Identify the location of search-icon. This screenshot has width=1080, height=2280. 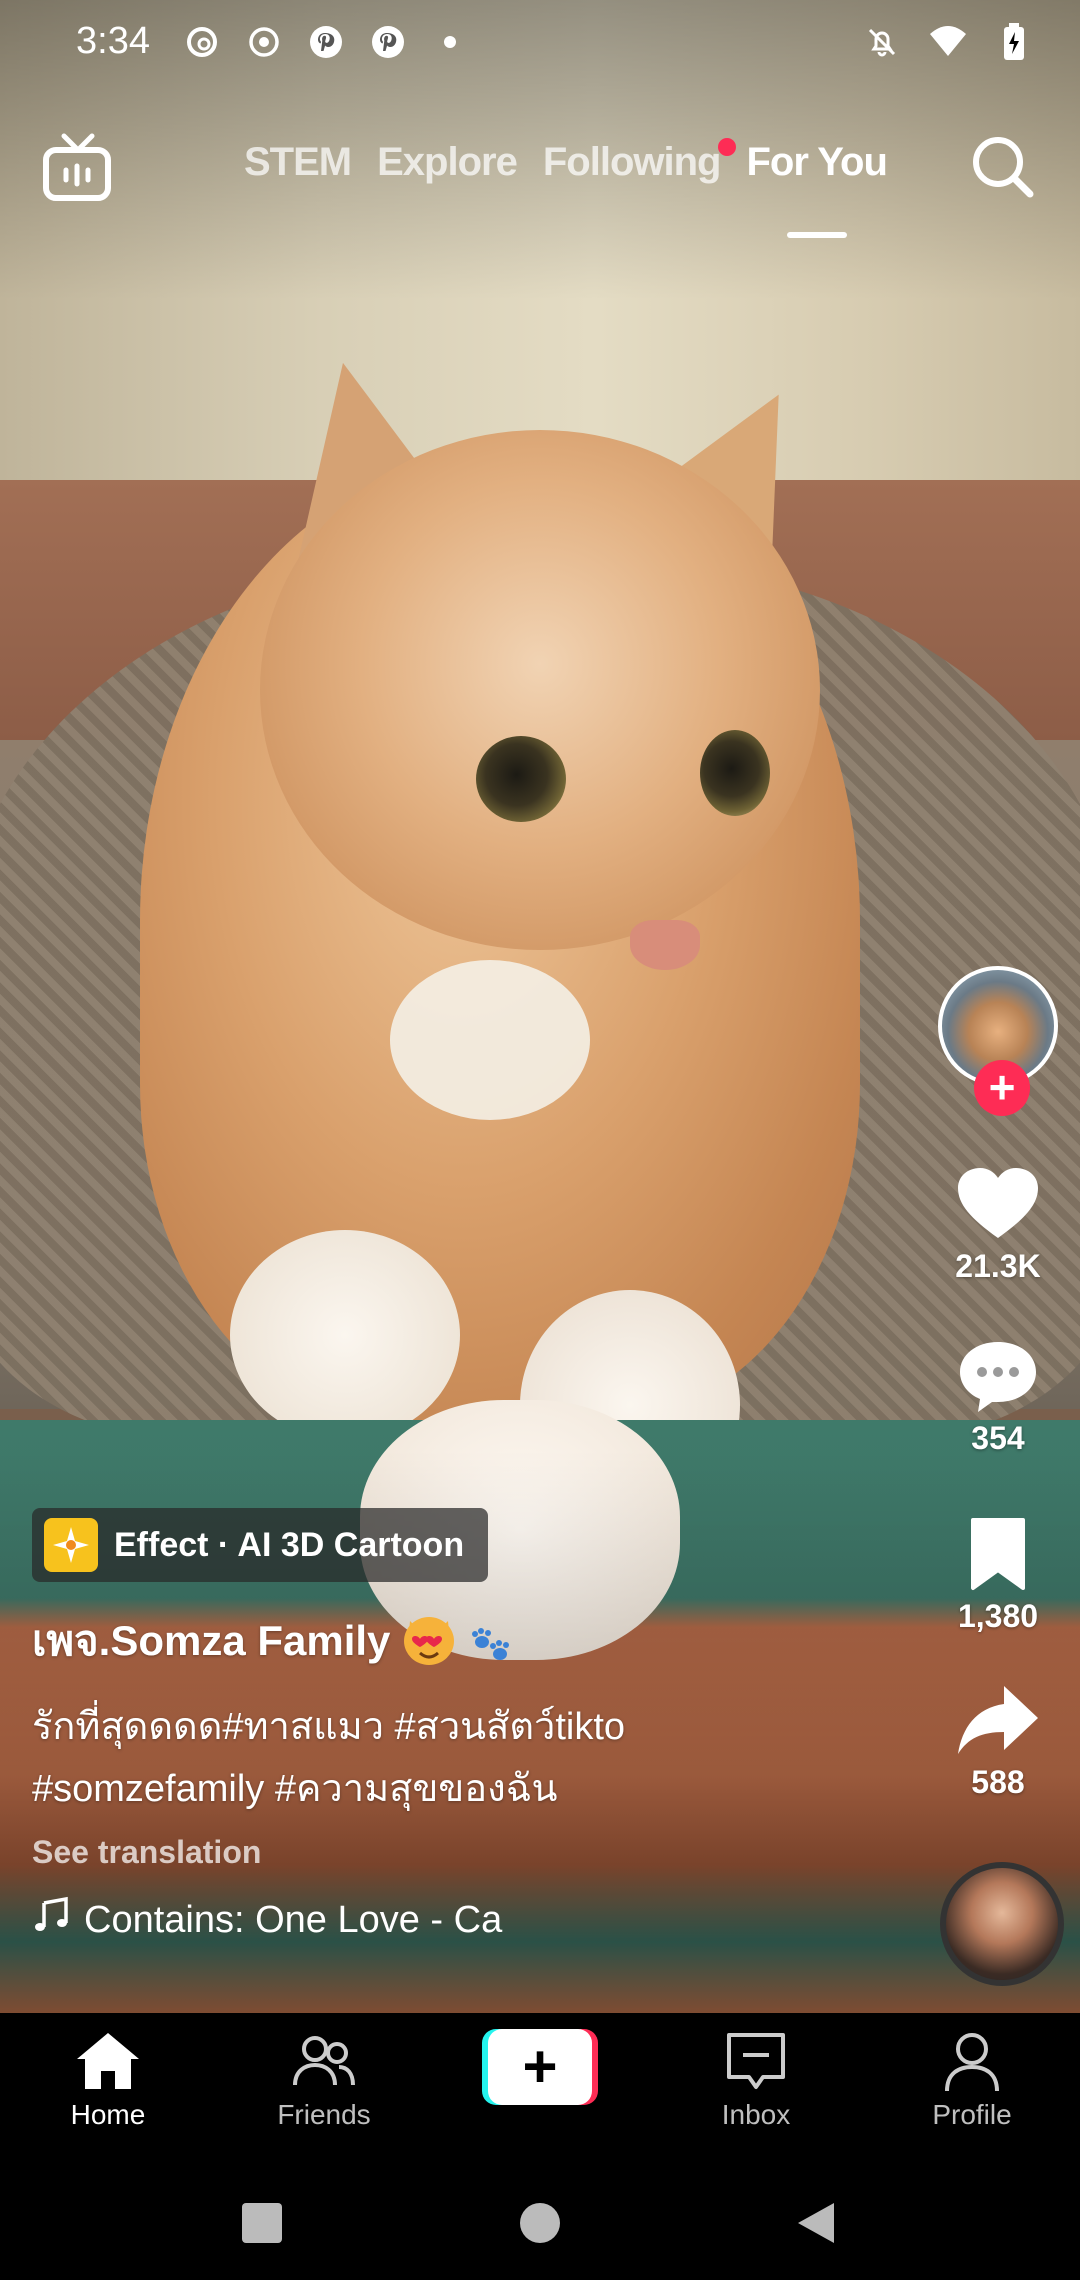
(1003, 167).